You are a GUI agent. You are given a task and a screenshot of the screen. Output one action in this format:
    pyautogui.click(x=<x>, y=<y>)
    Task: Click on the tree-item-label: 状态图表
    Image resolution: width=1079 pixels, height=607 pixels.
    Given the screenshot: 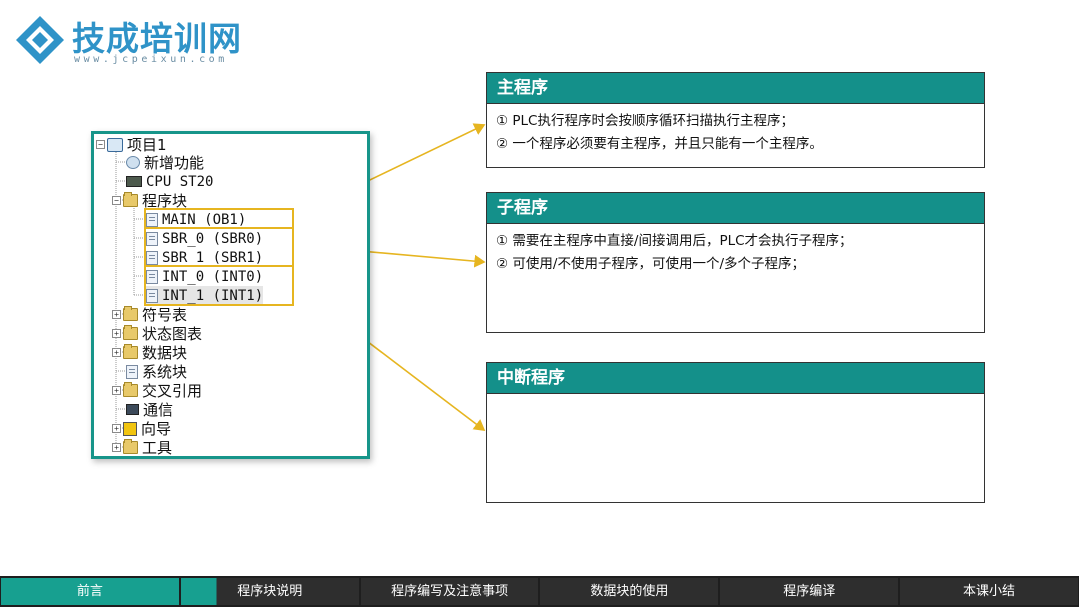 What is the action you would take?
    pyautogui.click(x=172, y=334)
    